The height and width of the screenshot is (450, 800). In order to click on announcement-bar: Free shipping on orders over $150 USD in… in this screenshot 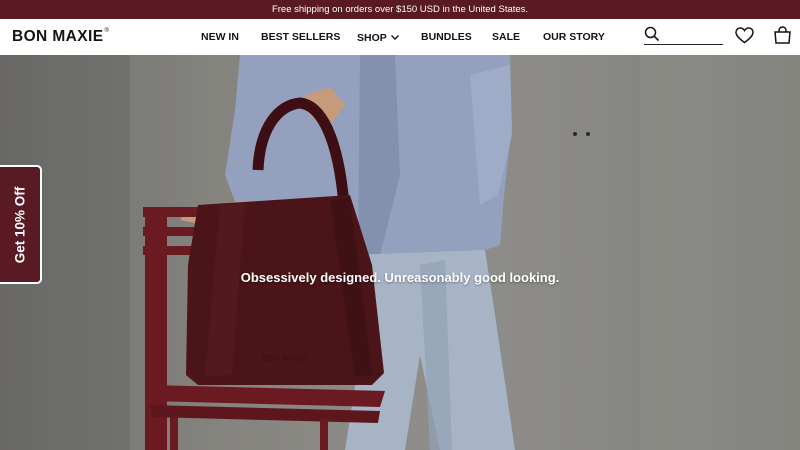, I will do `click(400, 9)`.